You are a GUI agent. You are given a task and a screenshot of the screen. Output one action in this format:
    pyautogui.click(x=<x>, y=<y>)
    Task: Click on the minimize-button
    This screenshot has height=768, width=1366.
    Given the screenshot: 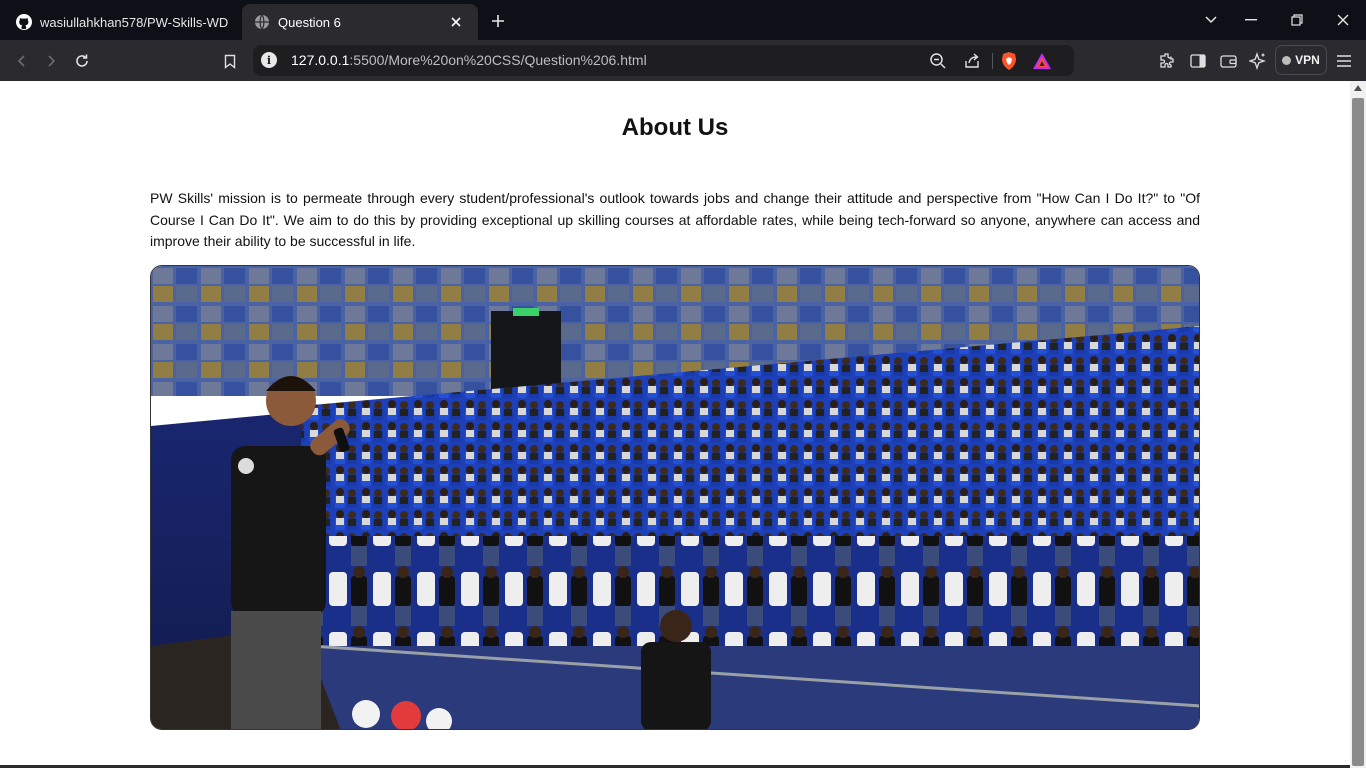 What is the action you would take?
    pyautogui.click(x=1251, y=20)
    